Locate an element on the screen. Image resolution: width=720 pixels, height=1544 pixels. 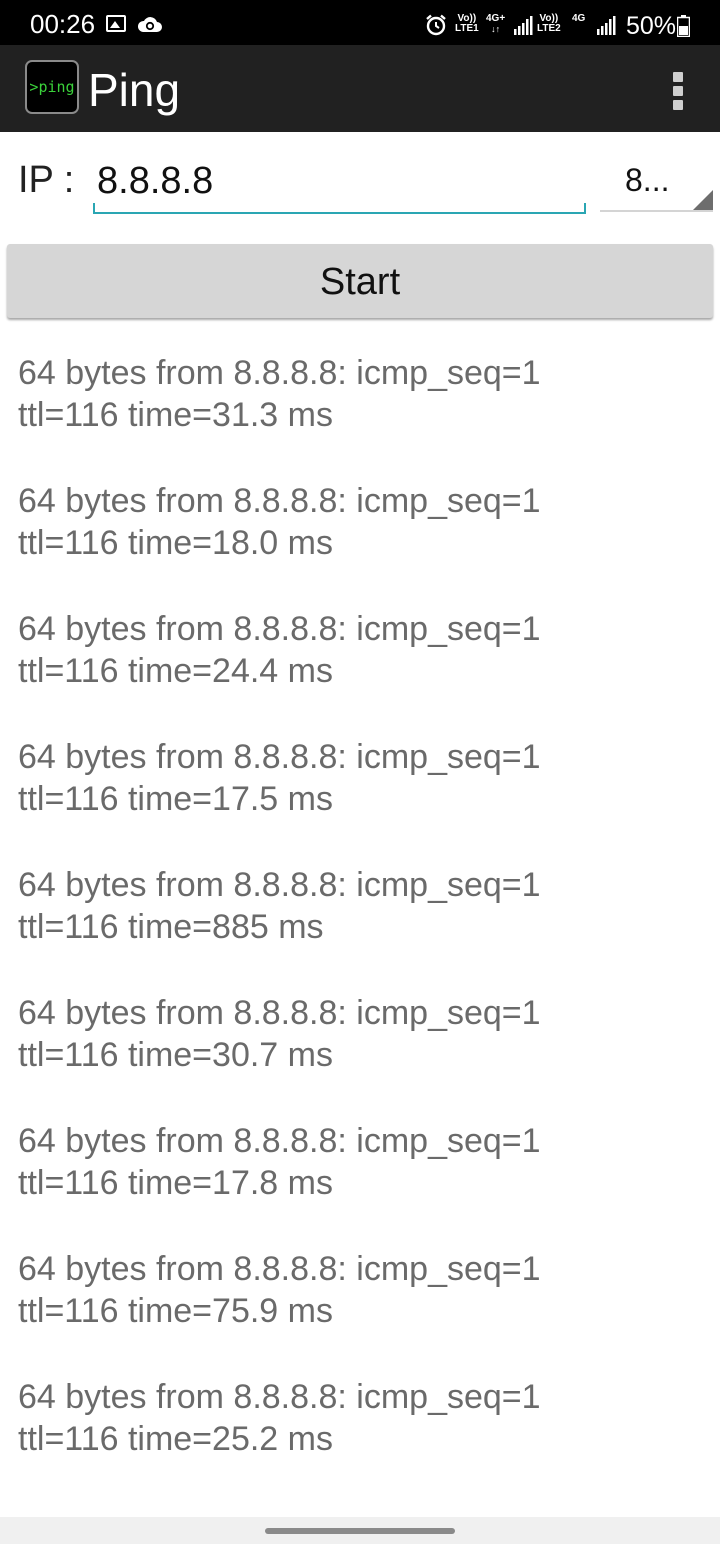
sim2-bottom-text: LTE2 is located at coordinates (549, 28).